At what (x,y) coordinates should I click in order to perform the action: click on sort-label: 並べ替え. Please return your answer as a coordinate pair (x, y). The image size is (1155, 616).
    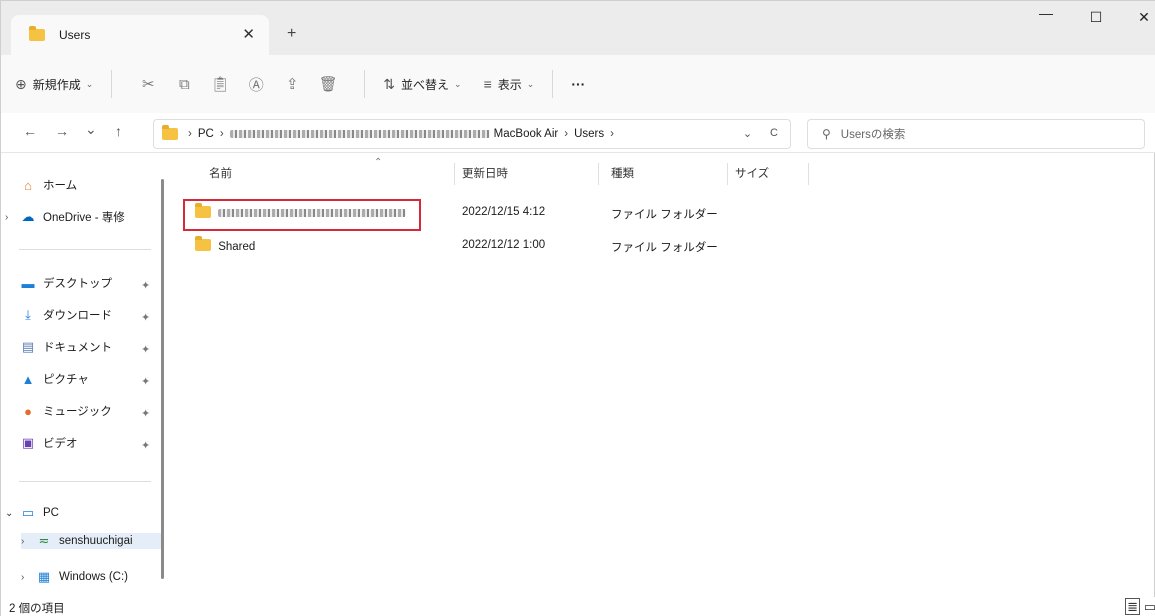
    Looking at the image, I should click on (425, 84).